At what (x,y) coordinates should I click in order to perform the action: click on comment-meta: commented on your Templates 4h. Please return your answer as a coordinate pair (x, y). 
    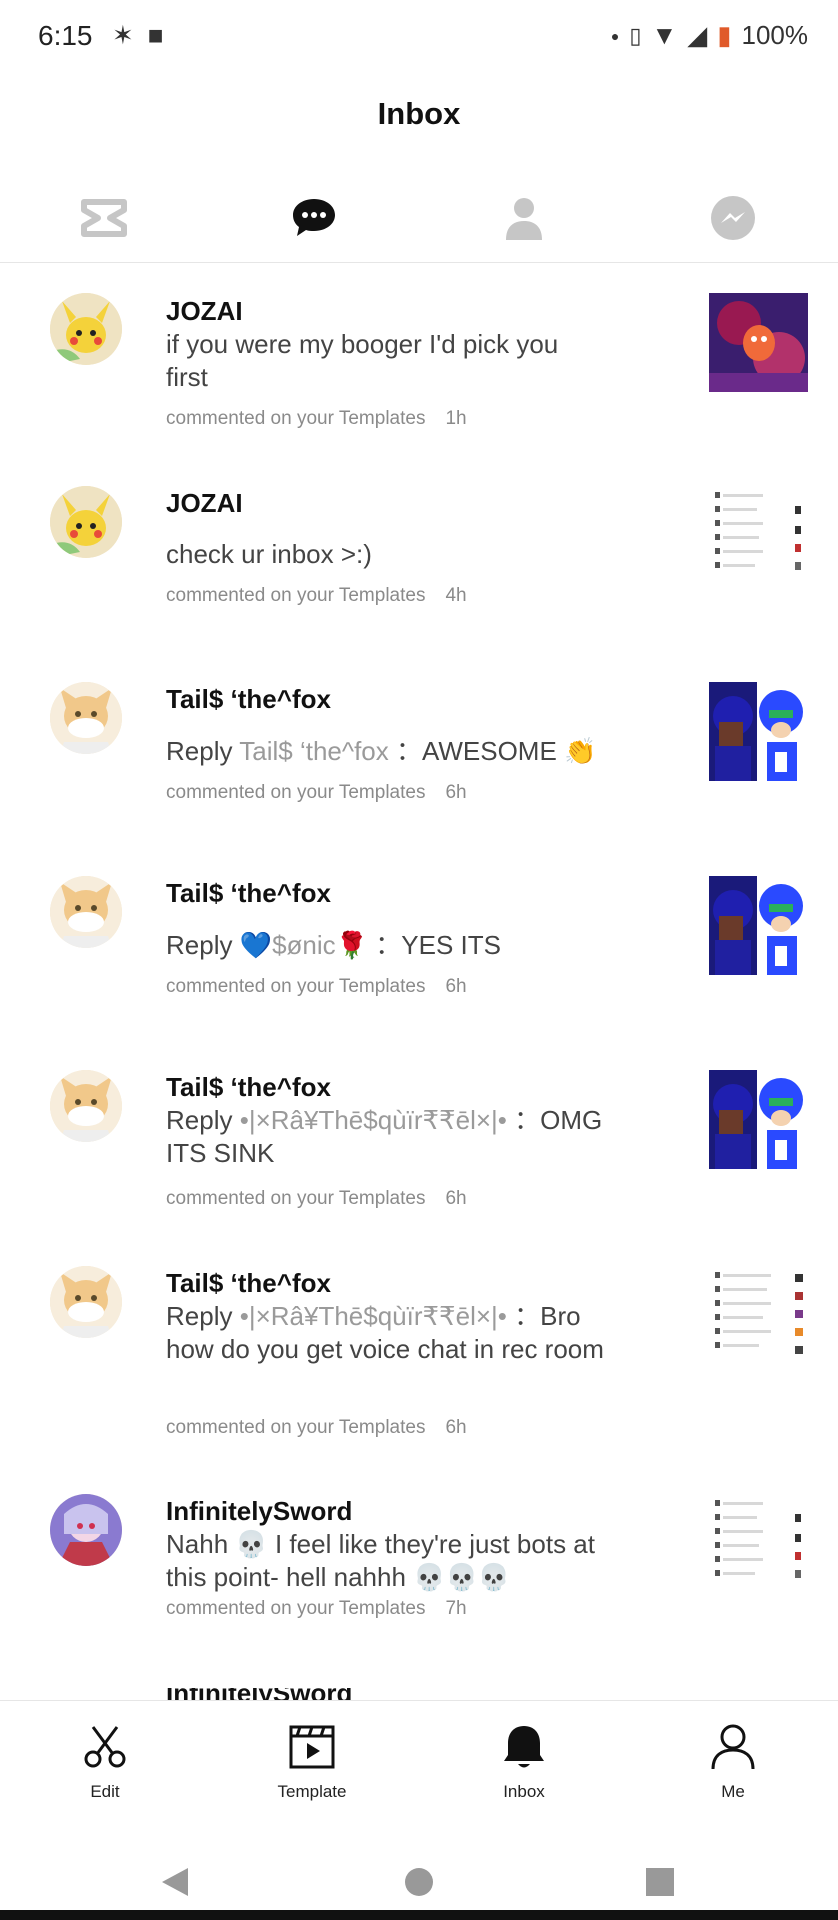
    Looking at the image, I should click on (316, 595).